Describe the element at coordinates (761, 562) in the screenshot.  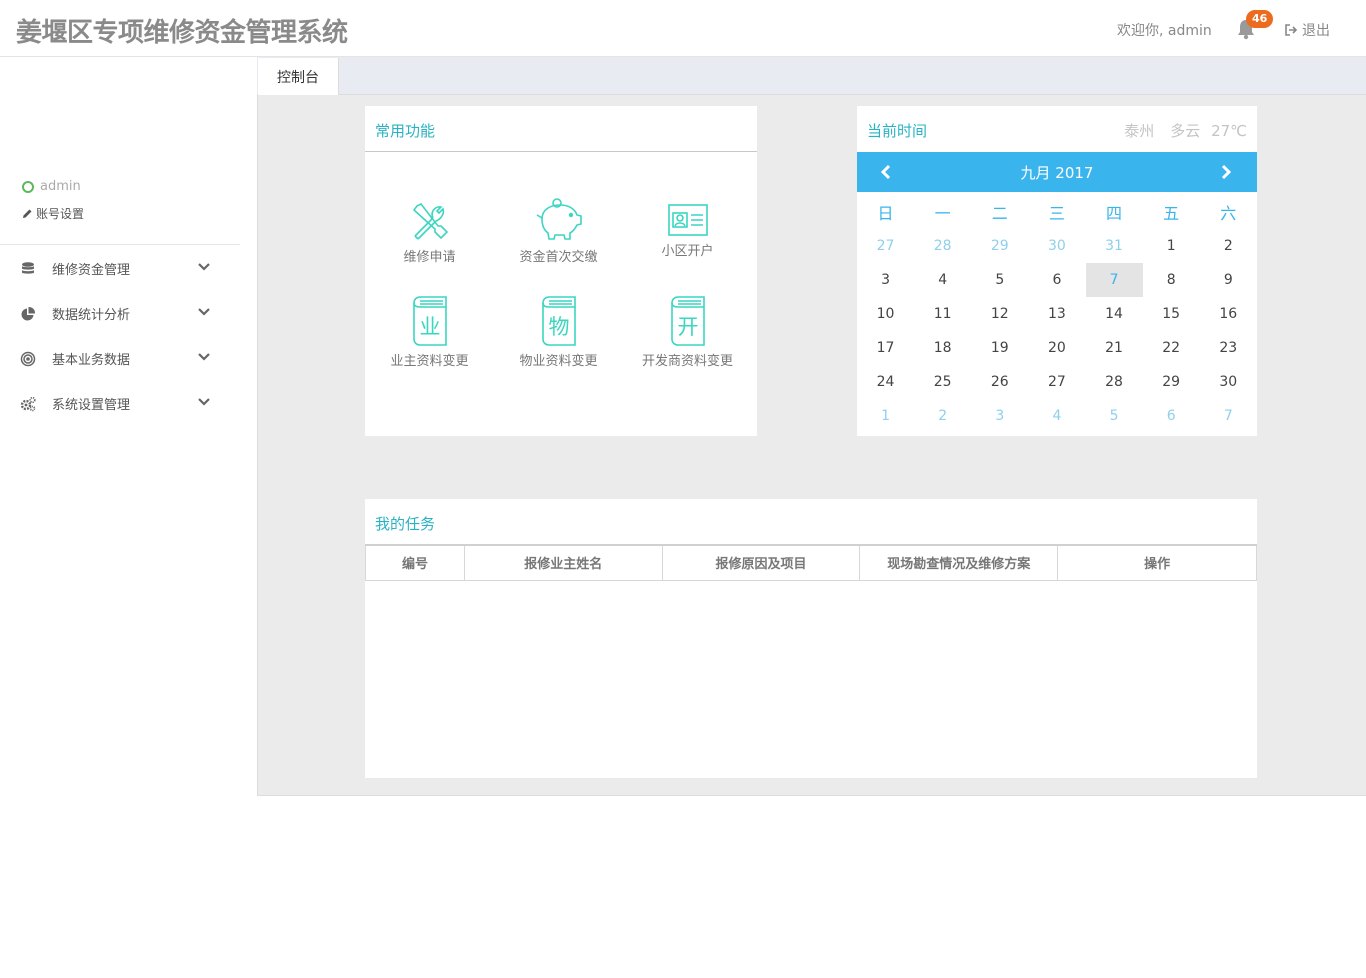
I see `column-header: 报修原因及项目` at that location.